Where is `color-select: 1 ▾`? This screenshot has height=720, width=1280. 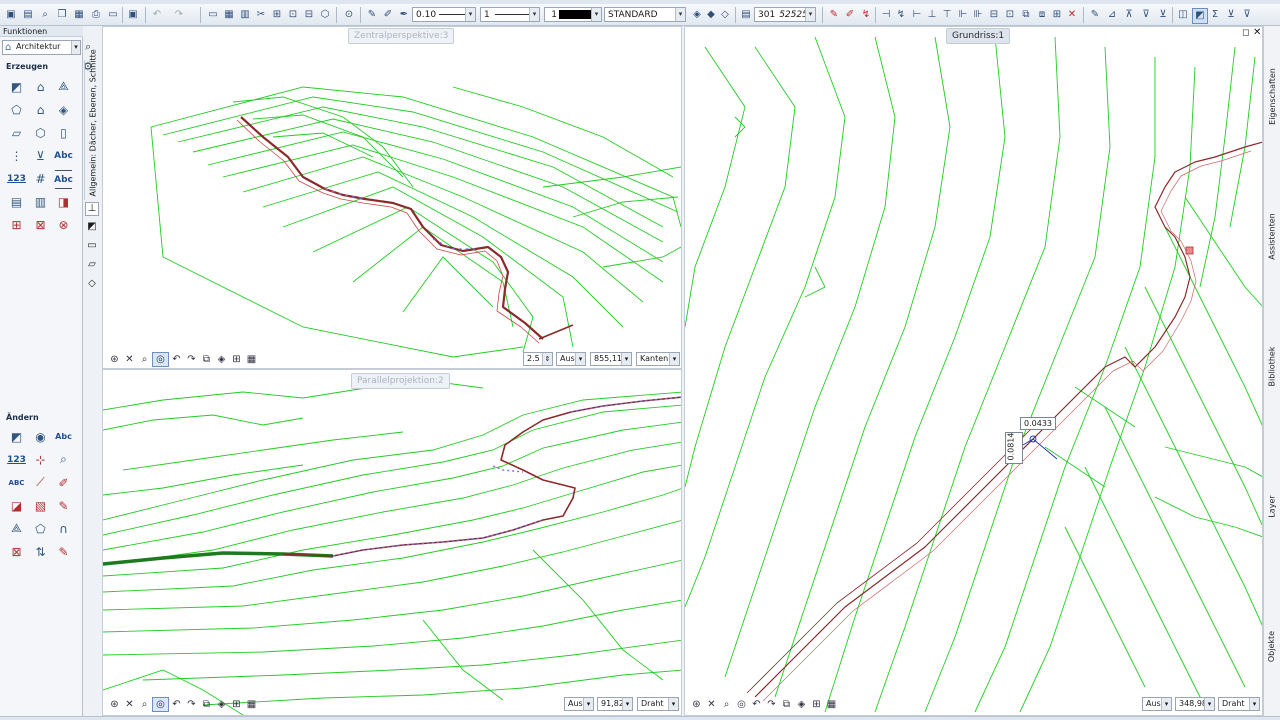
color-select: 1 ▾ is located at coordinates (573, 14).